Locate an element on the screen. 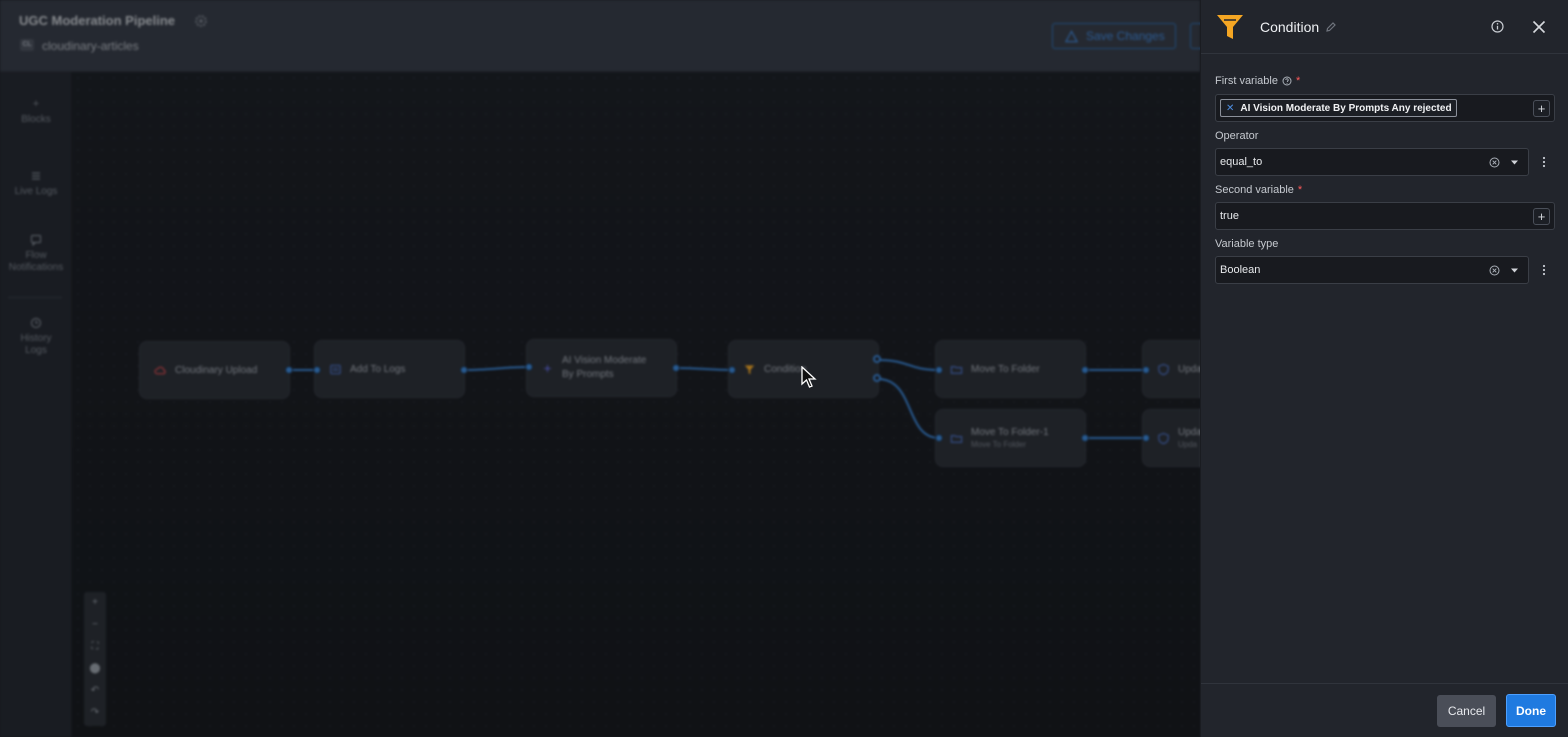 The image size is (1568, 737). first-variable-label: First variable * is located at coordinates (1257, 81).